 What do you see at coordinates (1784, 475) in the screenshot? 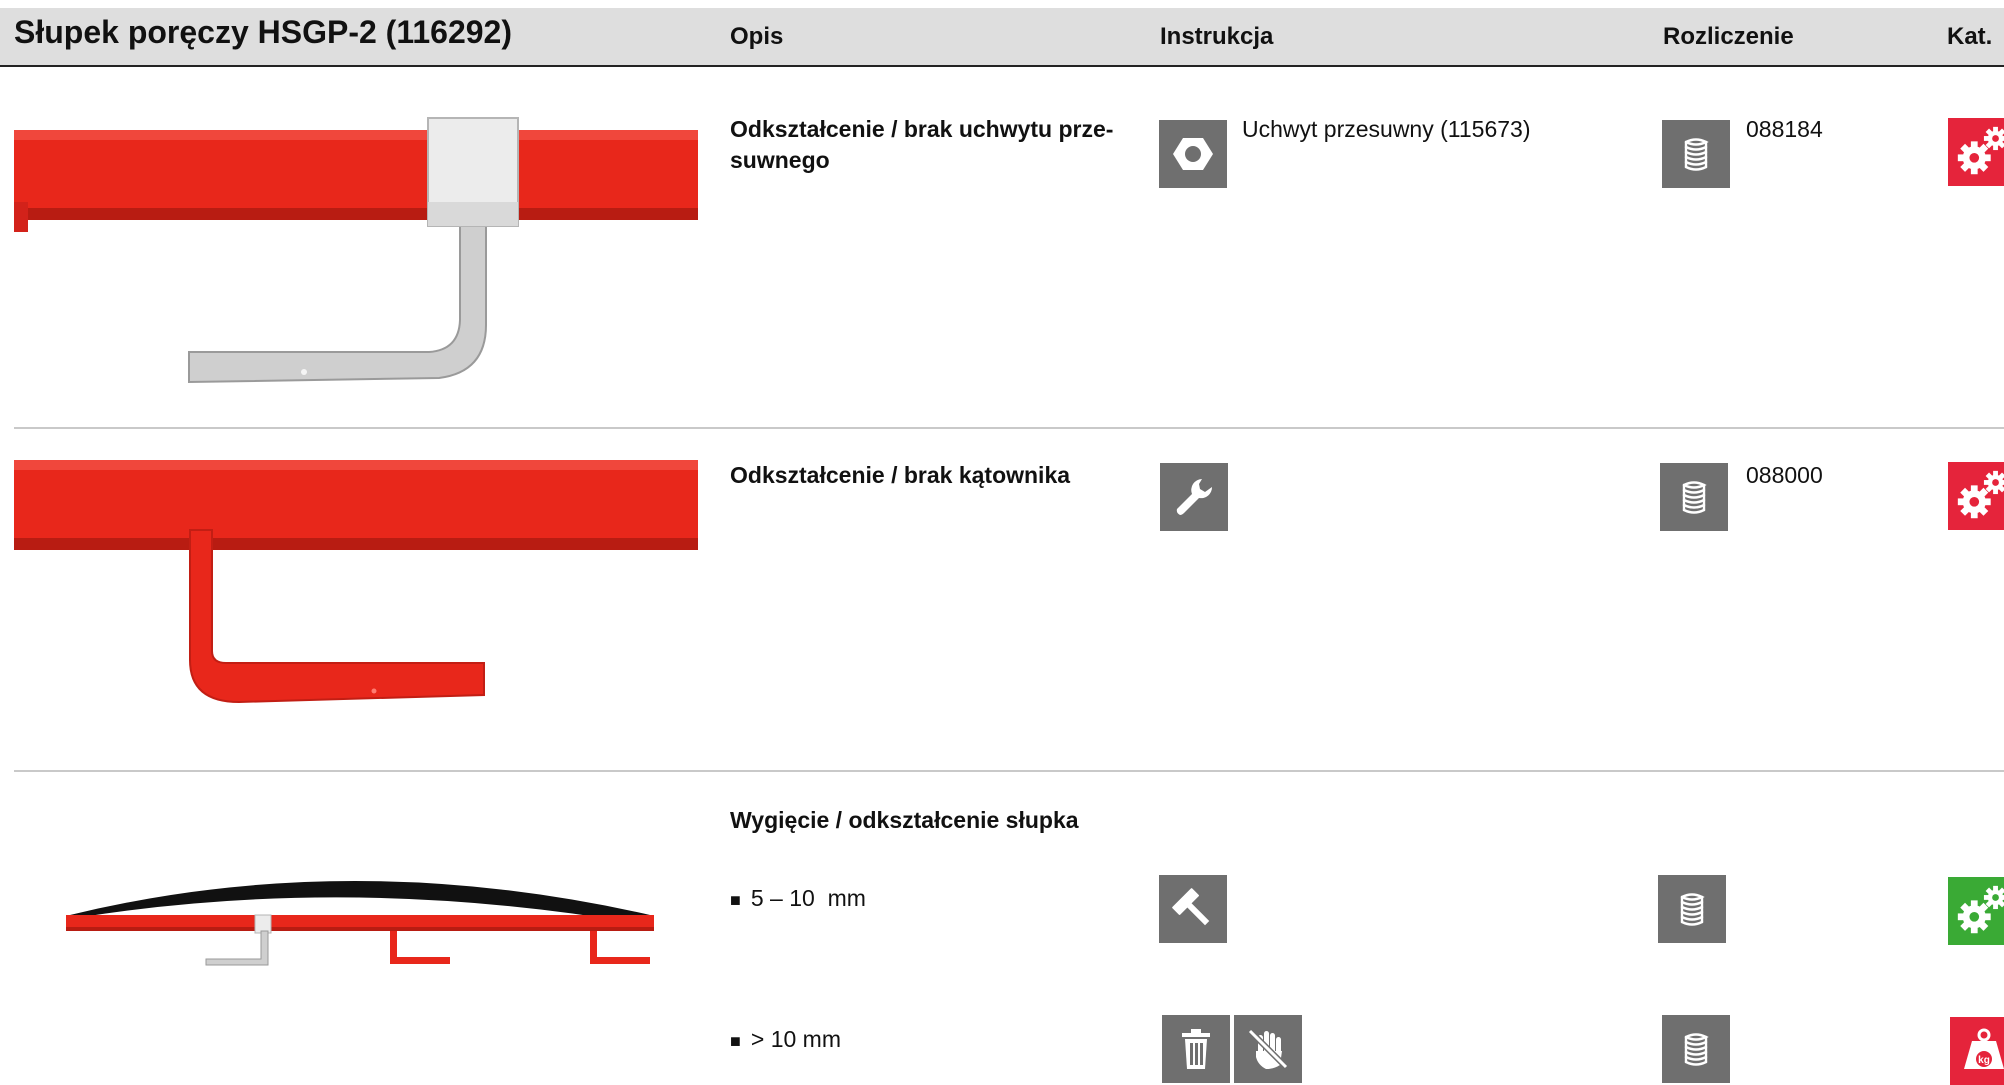
I see `row2-billing-code: 088000` at bounding box center [1784, 475].